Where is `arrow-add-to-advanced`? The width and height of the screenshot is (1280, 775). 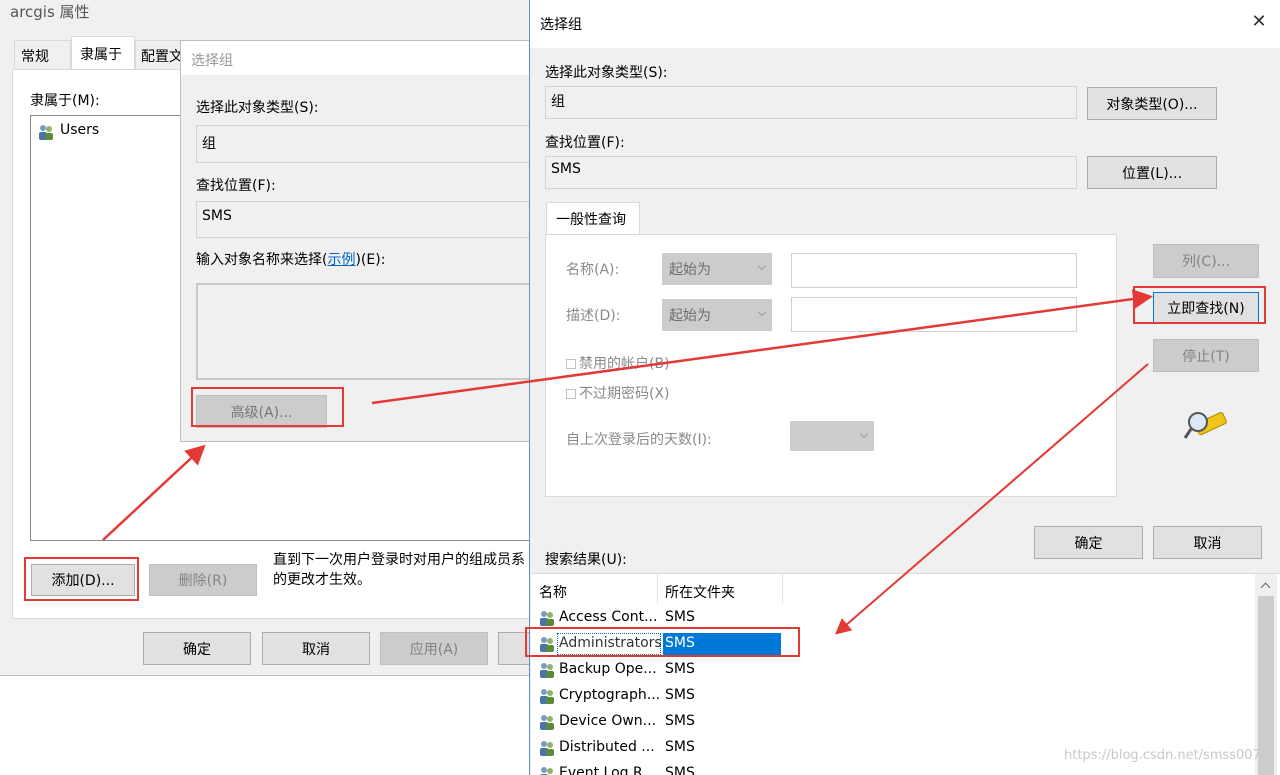 arrow-add-to-advanced is located at coordinates (154, 492).